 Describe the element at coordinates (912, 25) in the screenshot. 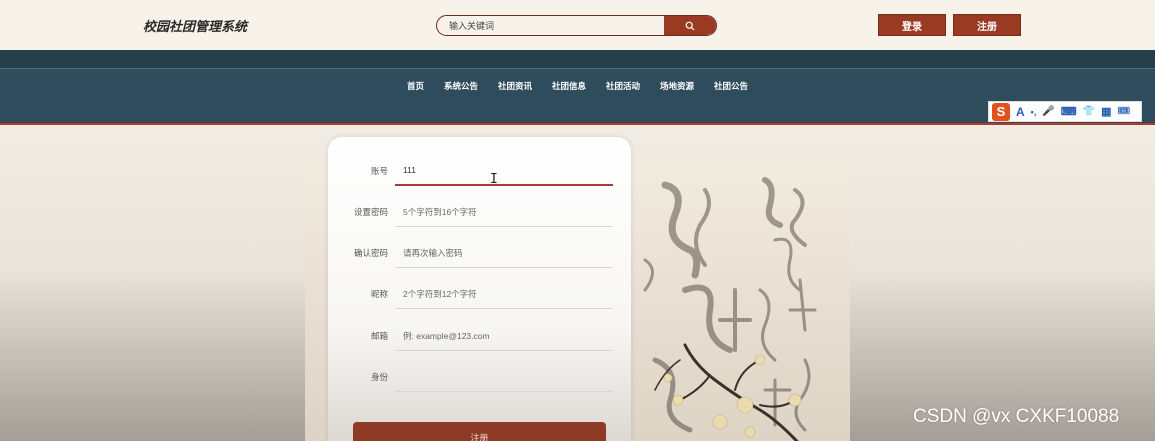

I see `login-button: 登录` at that location.